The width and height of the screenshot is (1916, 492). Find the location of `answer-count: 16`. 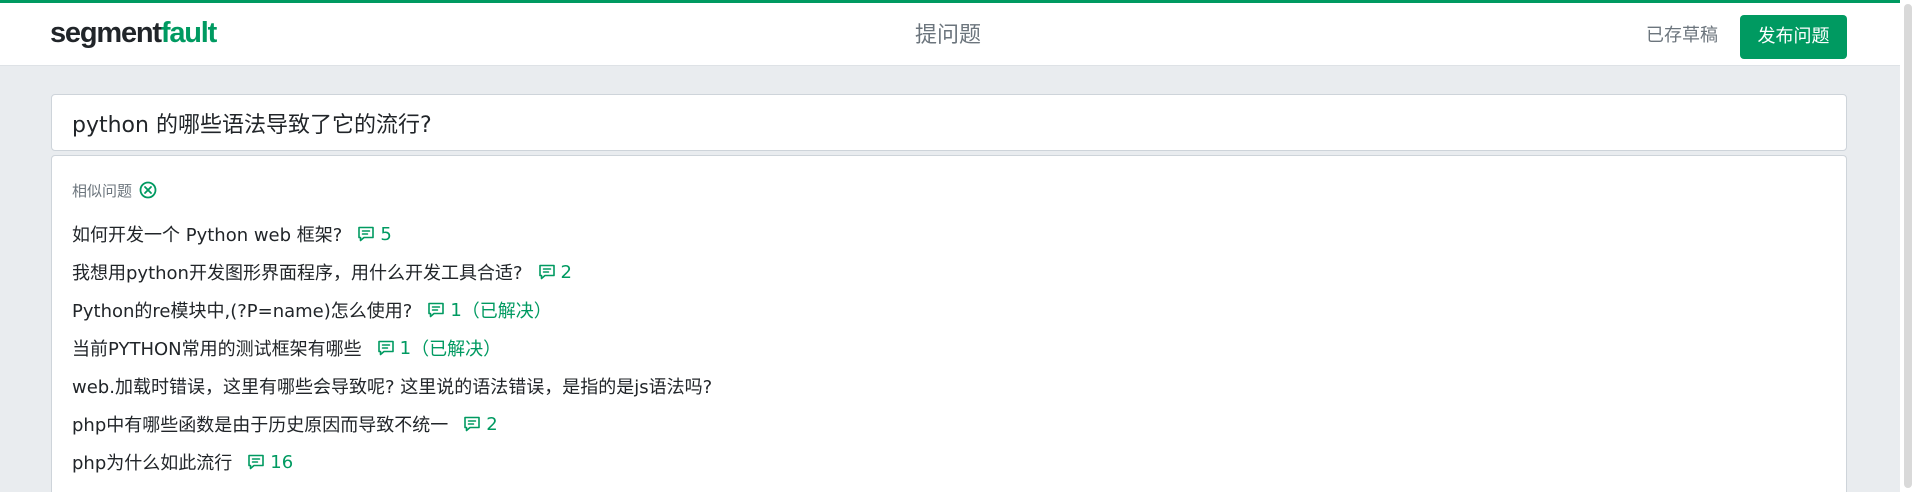

answer-count: 16 is located at coordinates (269, 462).